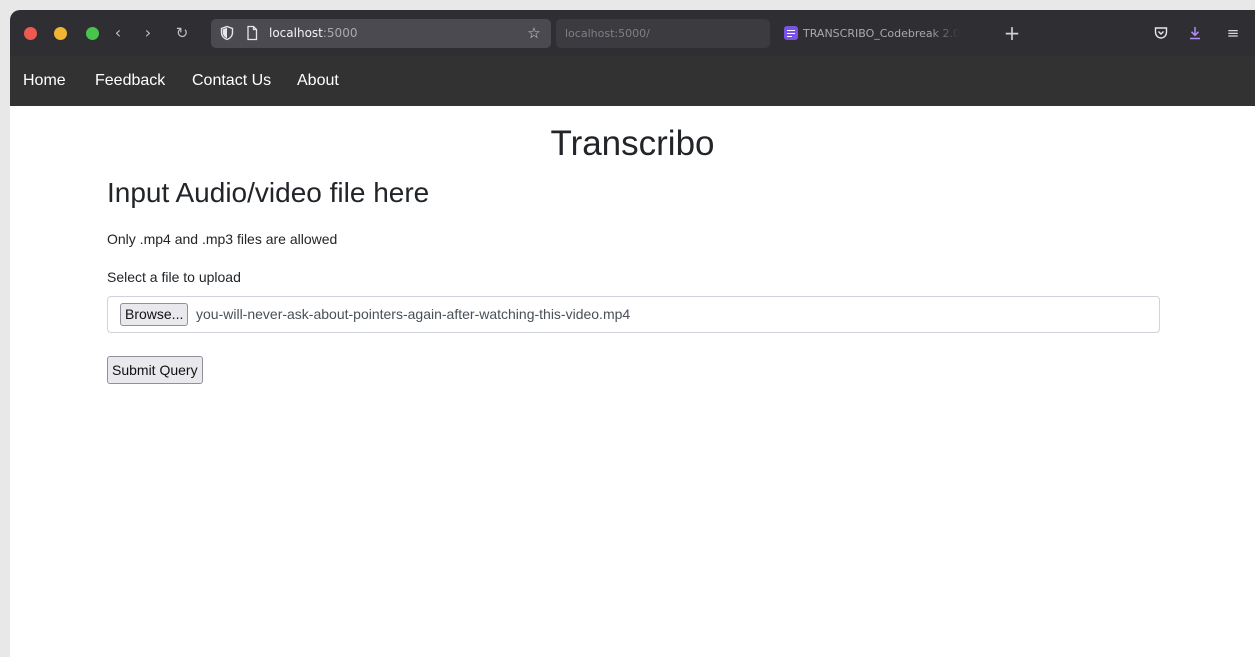 The image size is (1255, 657). What do you see at coordinates (155, 370) in the screenshot?
I see `submit-button: Submit Query` at bounding box center [155, 370].